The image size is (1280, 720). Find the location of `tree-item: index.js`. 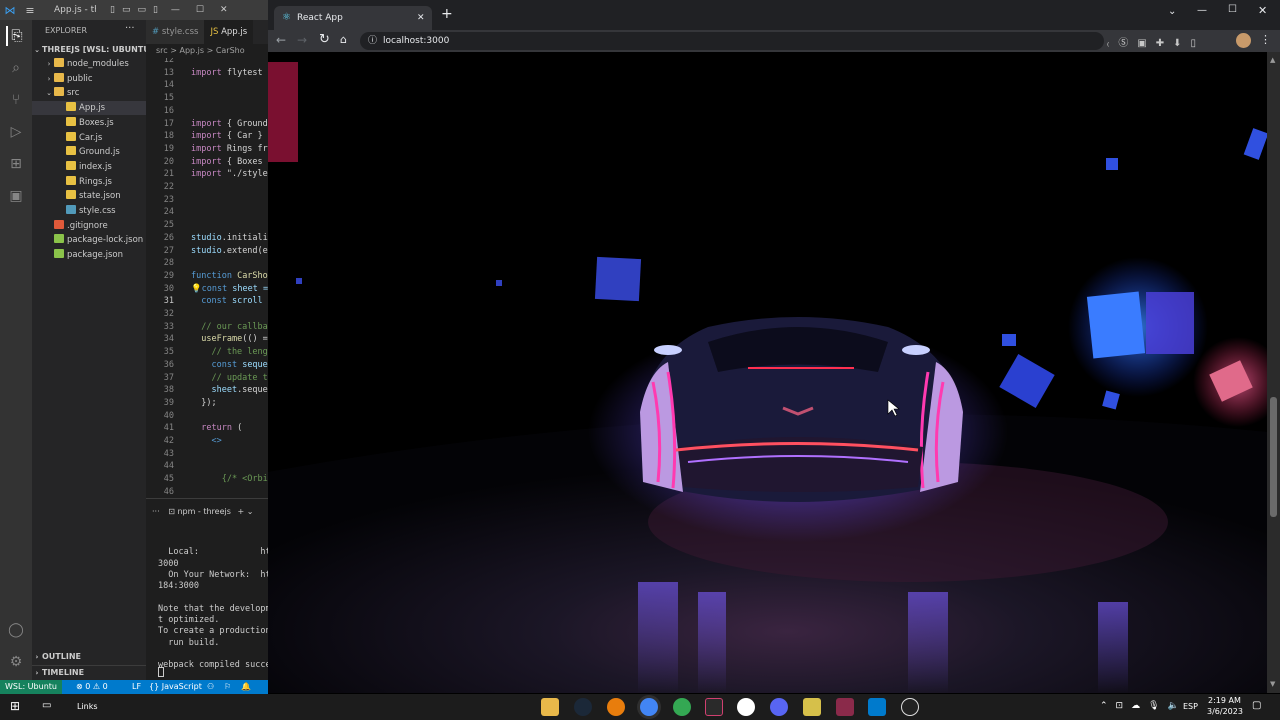

tree-item: index.js is located at coordinates (89, 167).